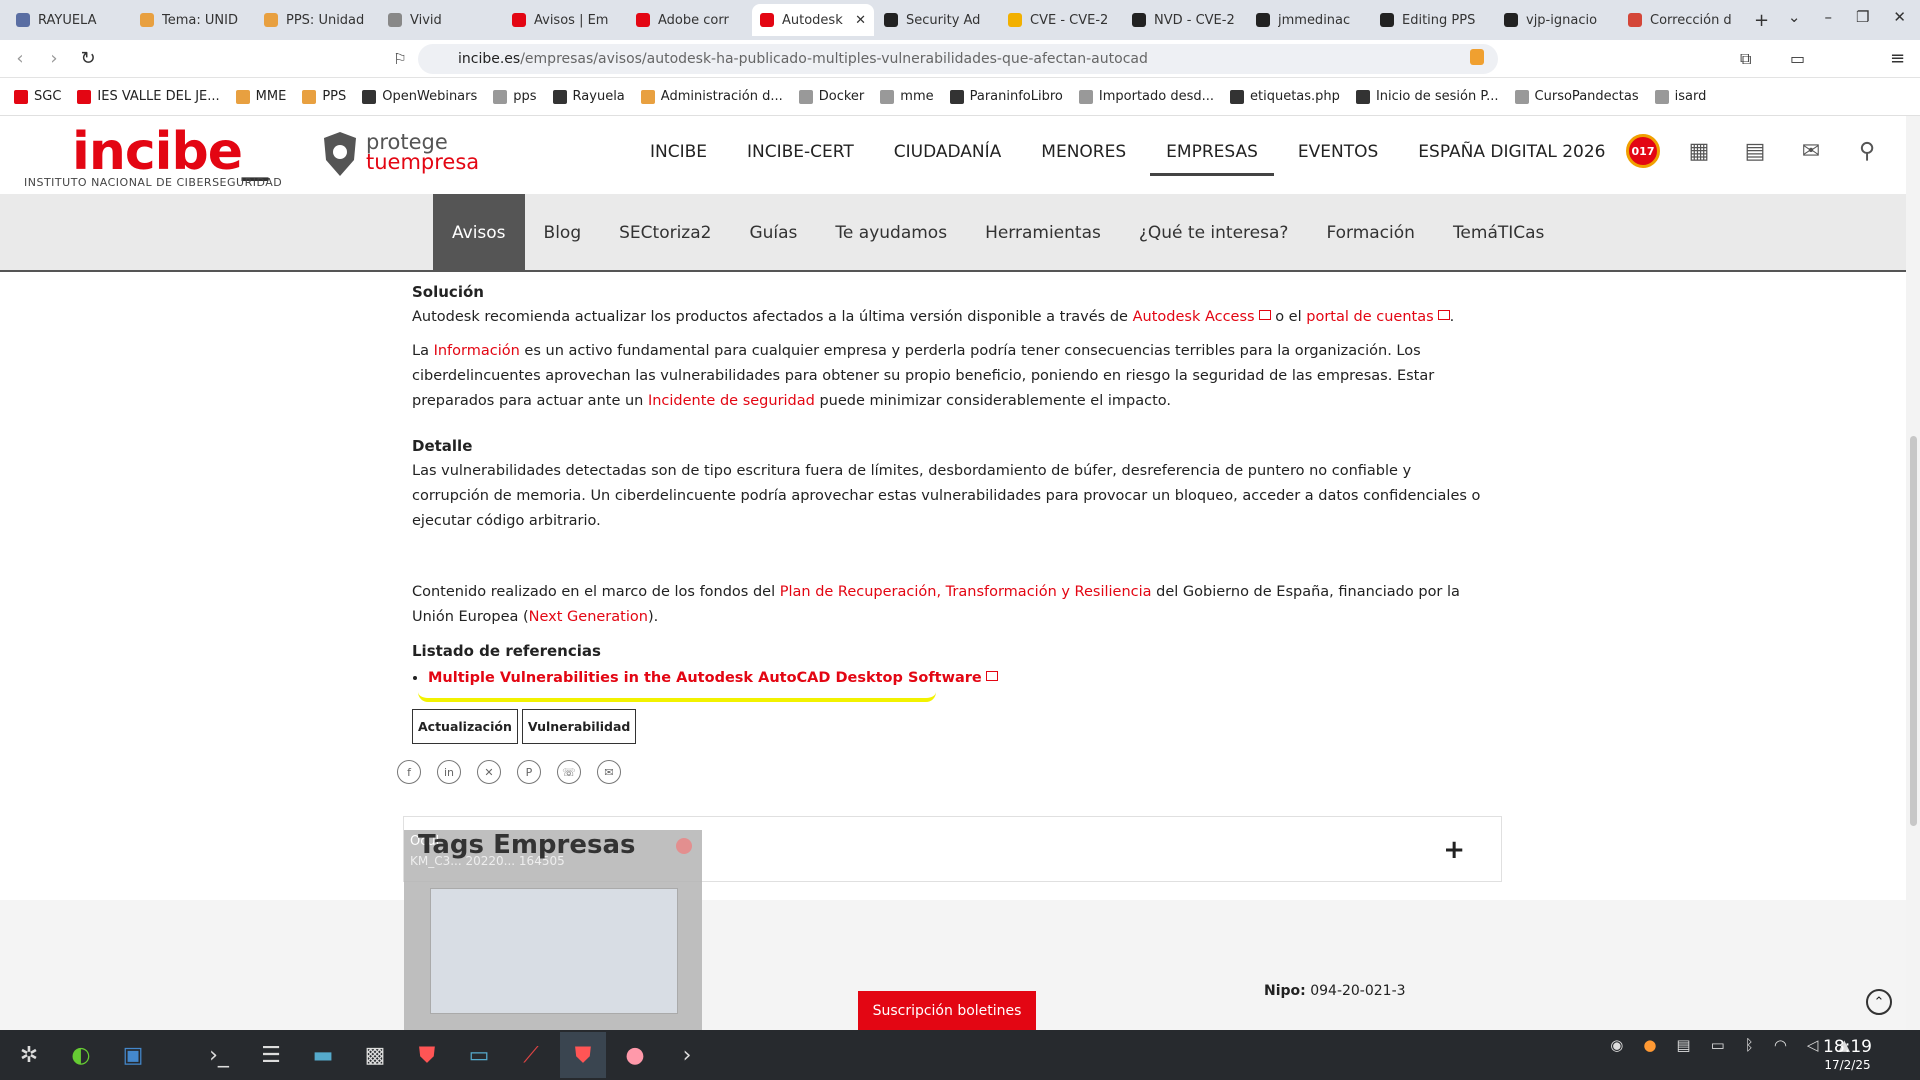 Image resolution: width=1920 pixels, height=1080 pixels. I want to click on sub-nav-item: Formación, so click(1370, 233).